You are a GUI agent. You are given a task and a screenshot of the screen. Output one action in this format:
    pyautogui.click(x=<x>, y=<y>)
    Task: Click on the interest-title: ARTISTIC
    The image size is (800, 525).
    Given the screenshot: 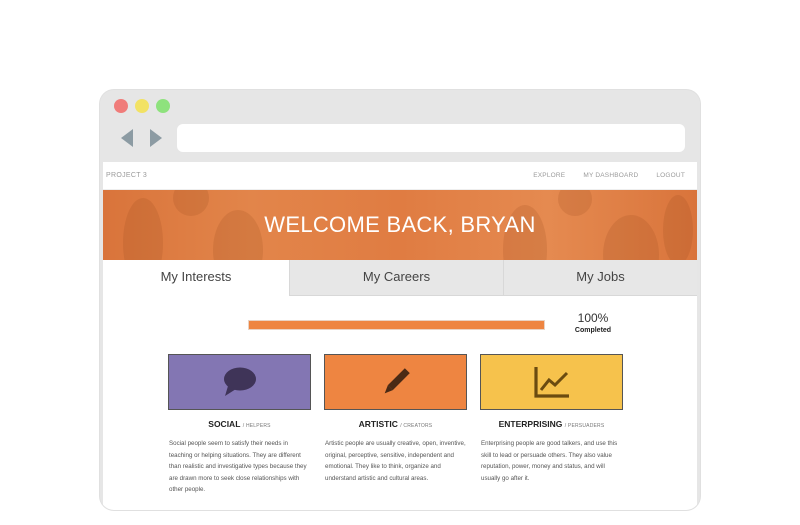 What is the action you would take?
    pyautogui.click(x=378, y=424)
    